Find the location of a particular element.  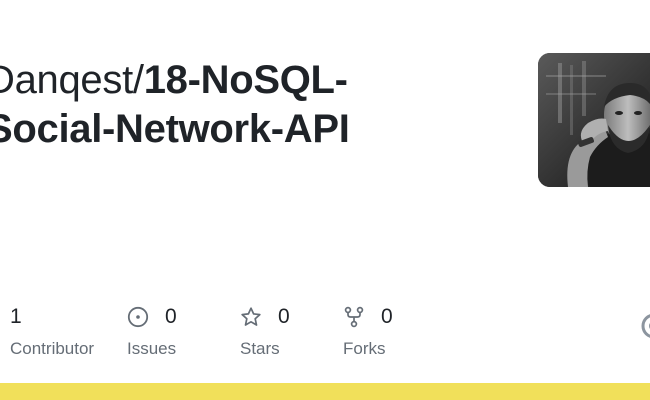

github-mark-icon is located at coordinates (645, 326).